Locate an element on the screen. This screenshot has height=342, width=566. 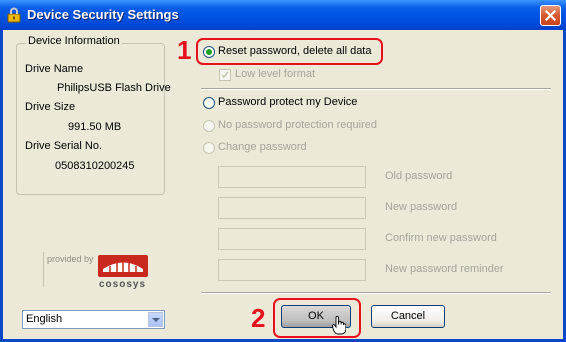
new-password-field is located at coordinates (292, 208).